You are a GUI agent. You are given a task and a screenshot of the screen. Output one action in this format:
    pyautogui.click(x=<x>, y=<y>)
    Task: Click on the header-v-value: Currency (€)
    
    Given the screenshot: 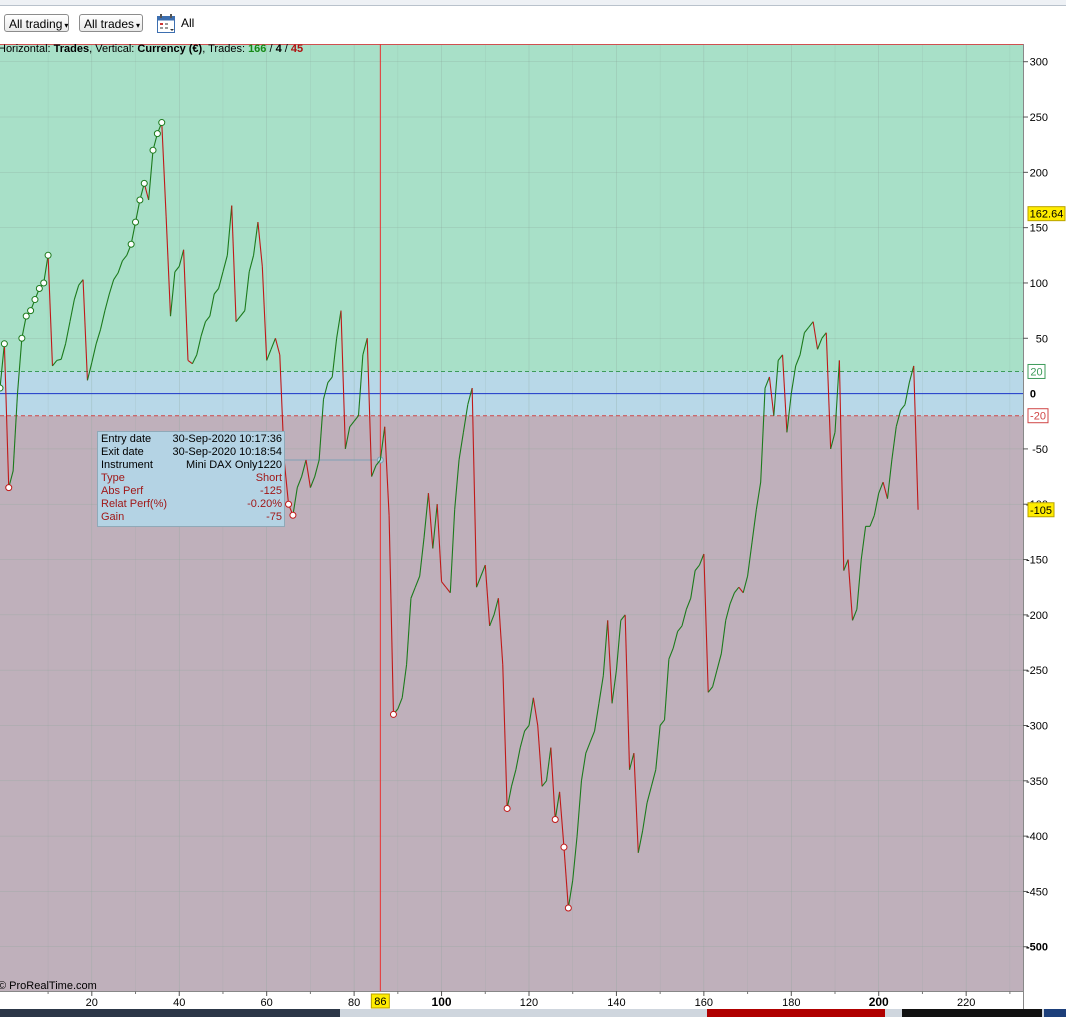 What is the action you would take?
    pyautogui.click(x=169, y=49)
    